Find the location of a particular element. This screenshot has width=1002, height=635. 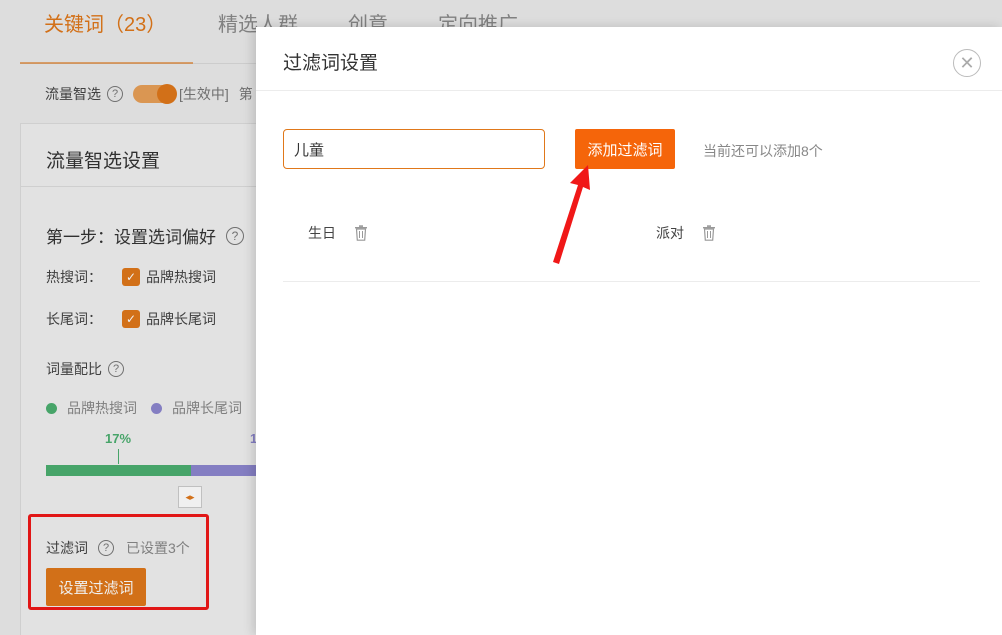

filter-word-item: 派对 is located at coordinates (686, 233).